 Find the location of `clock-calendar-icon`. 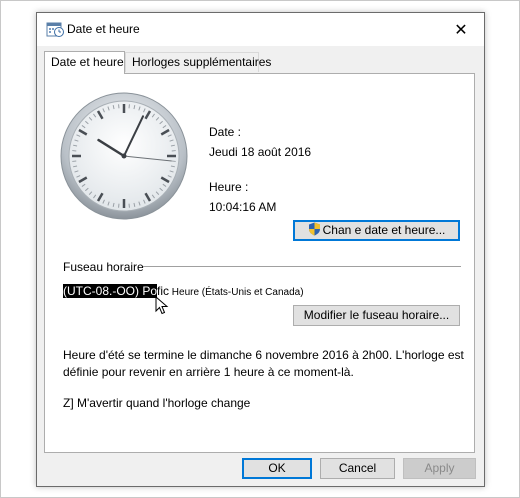

clock-calendar-icon is located at coordinates (55, 29).